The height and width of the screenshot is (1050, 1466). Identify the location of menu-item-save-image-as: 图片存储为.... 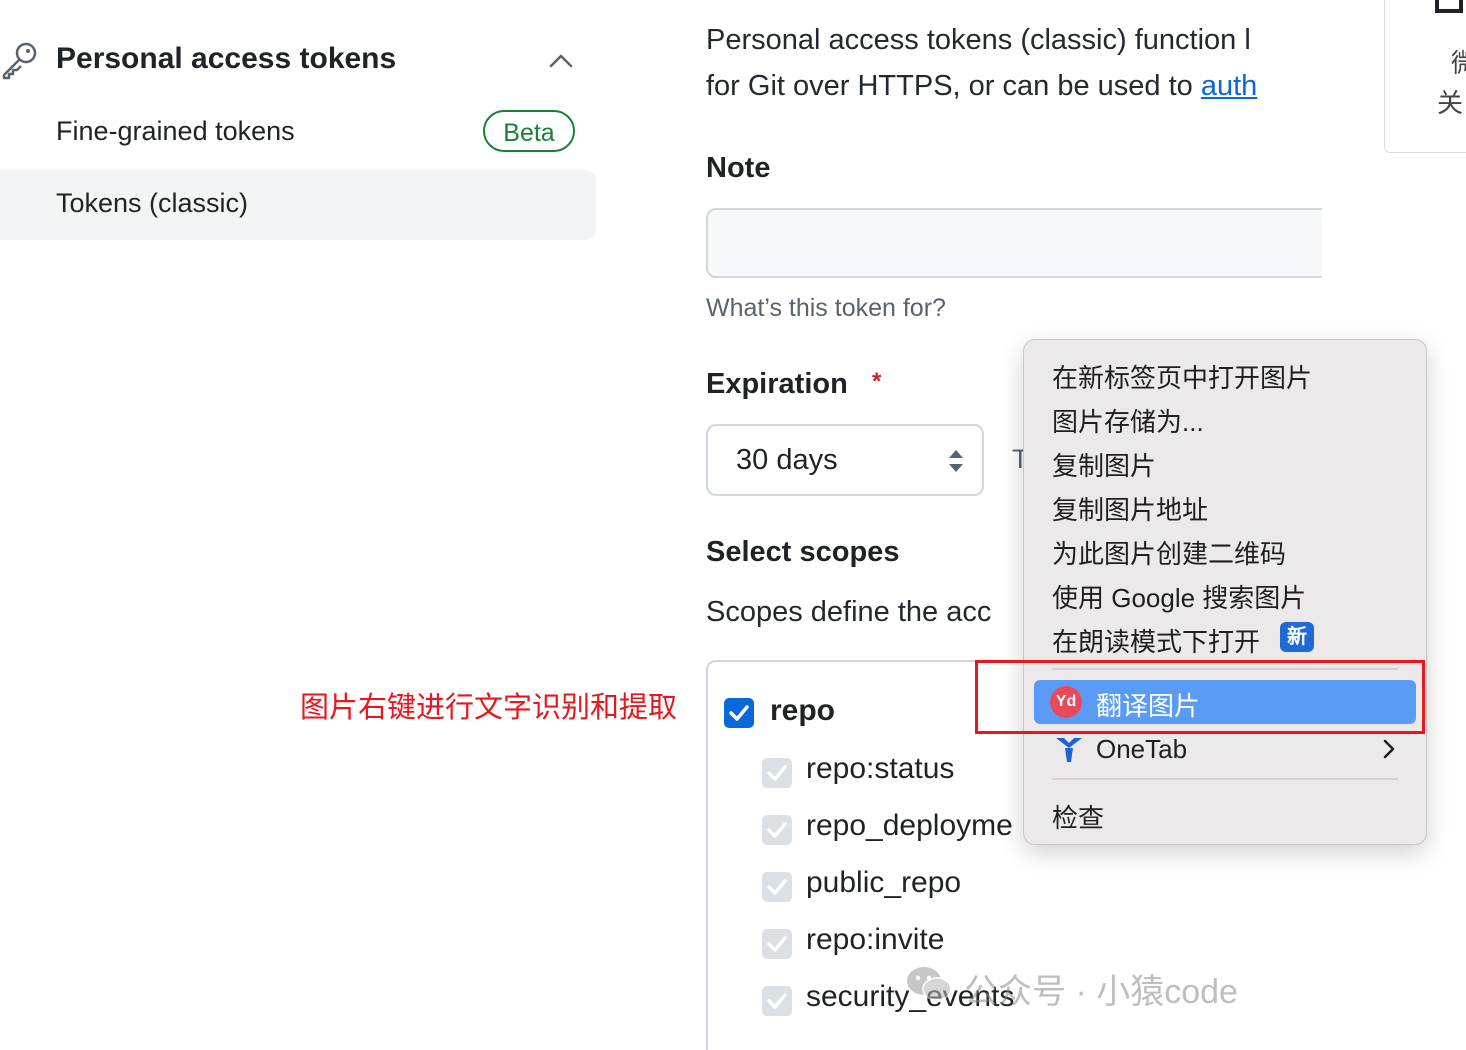
(1128, 420).